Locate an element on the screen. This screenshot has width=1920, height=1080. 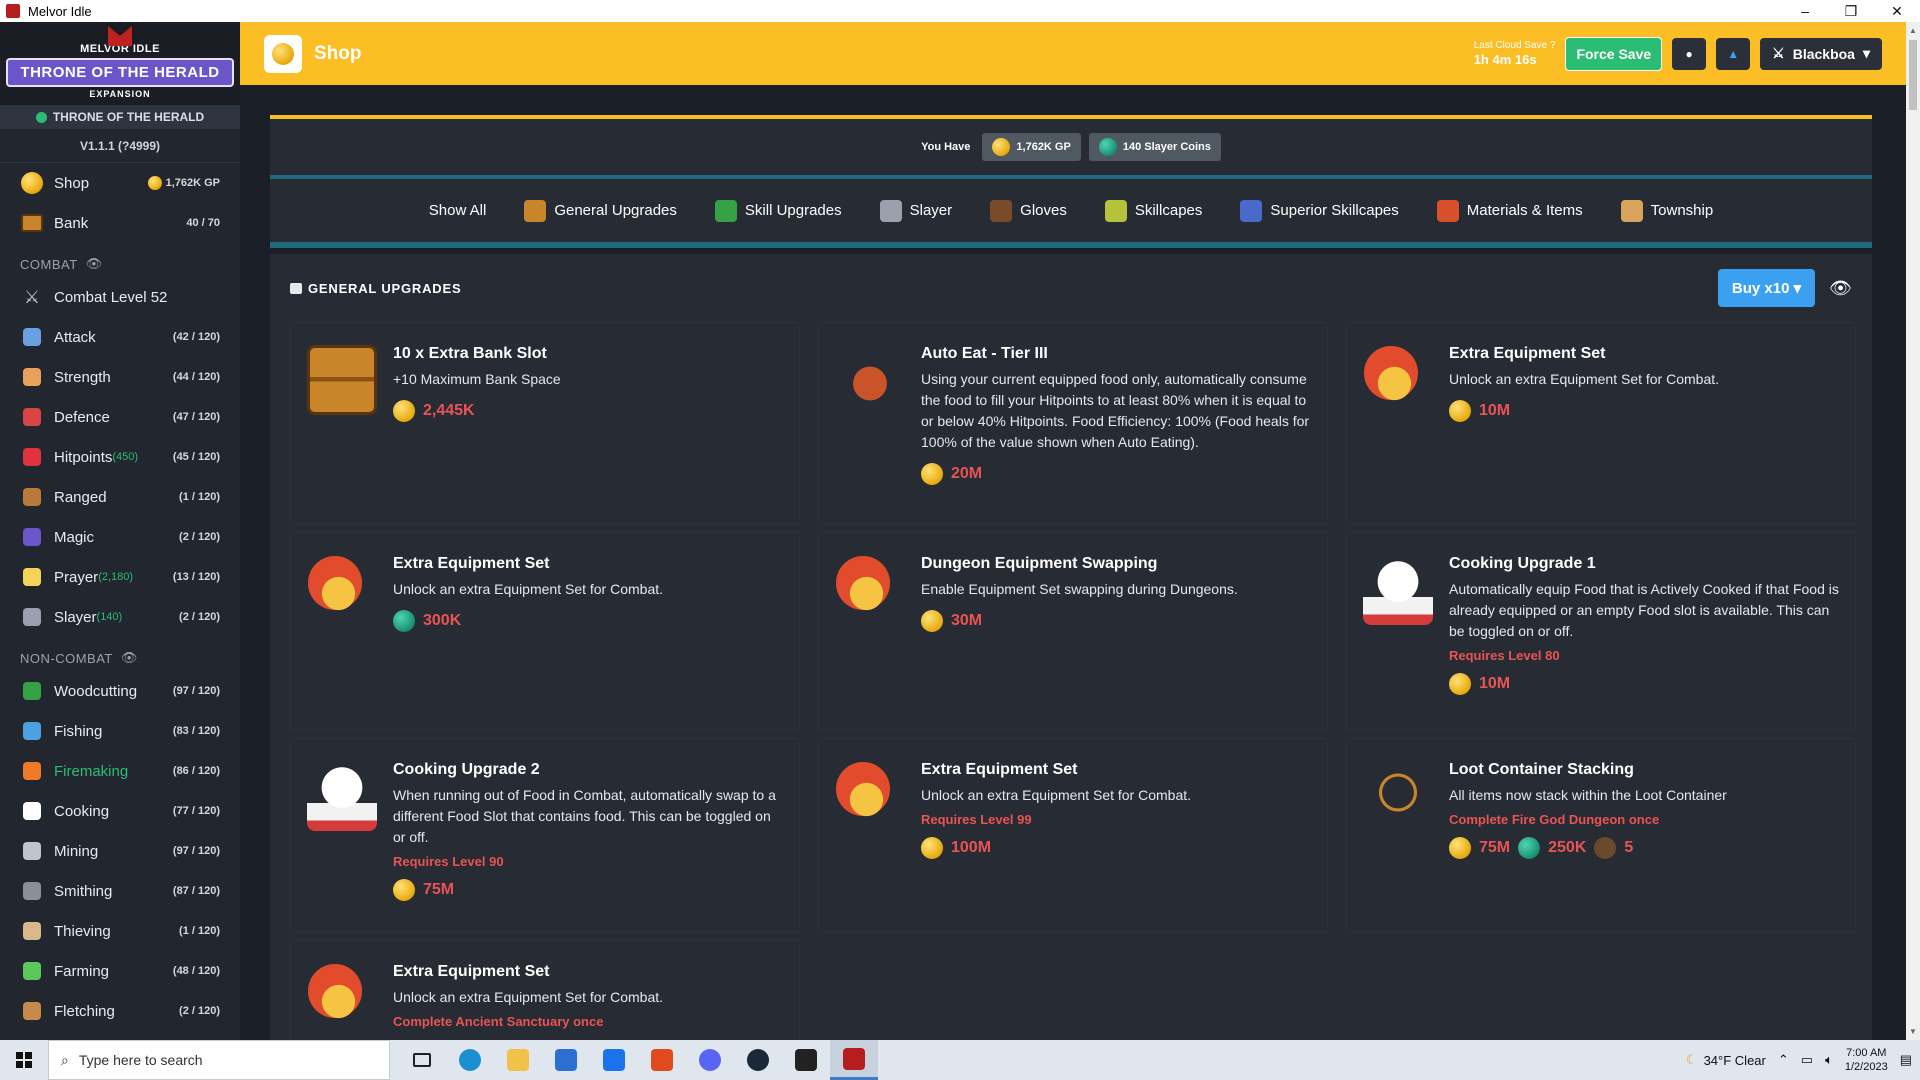
clock: 7:00 AM 1/2/2023 is located at coordinates (1866, 1060).